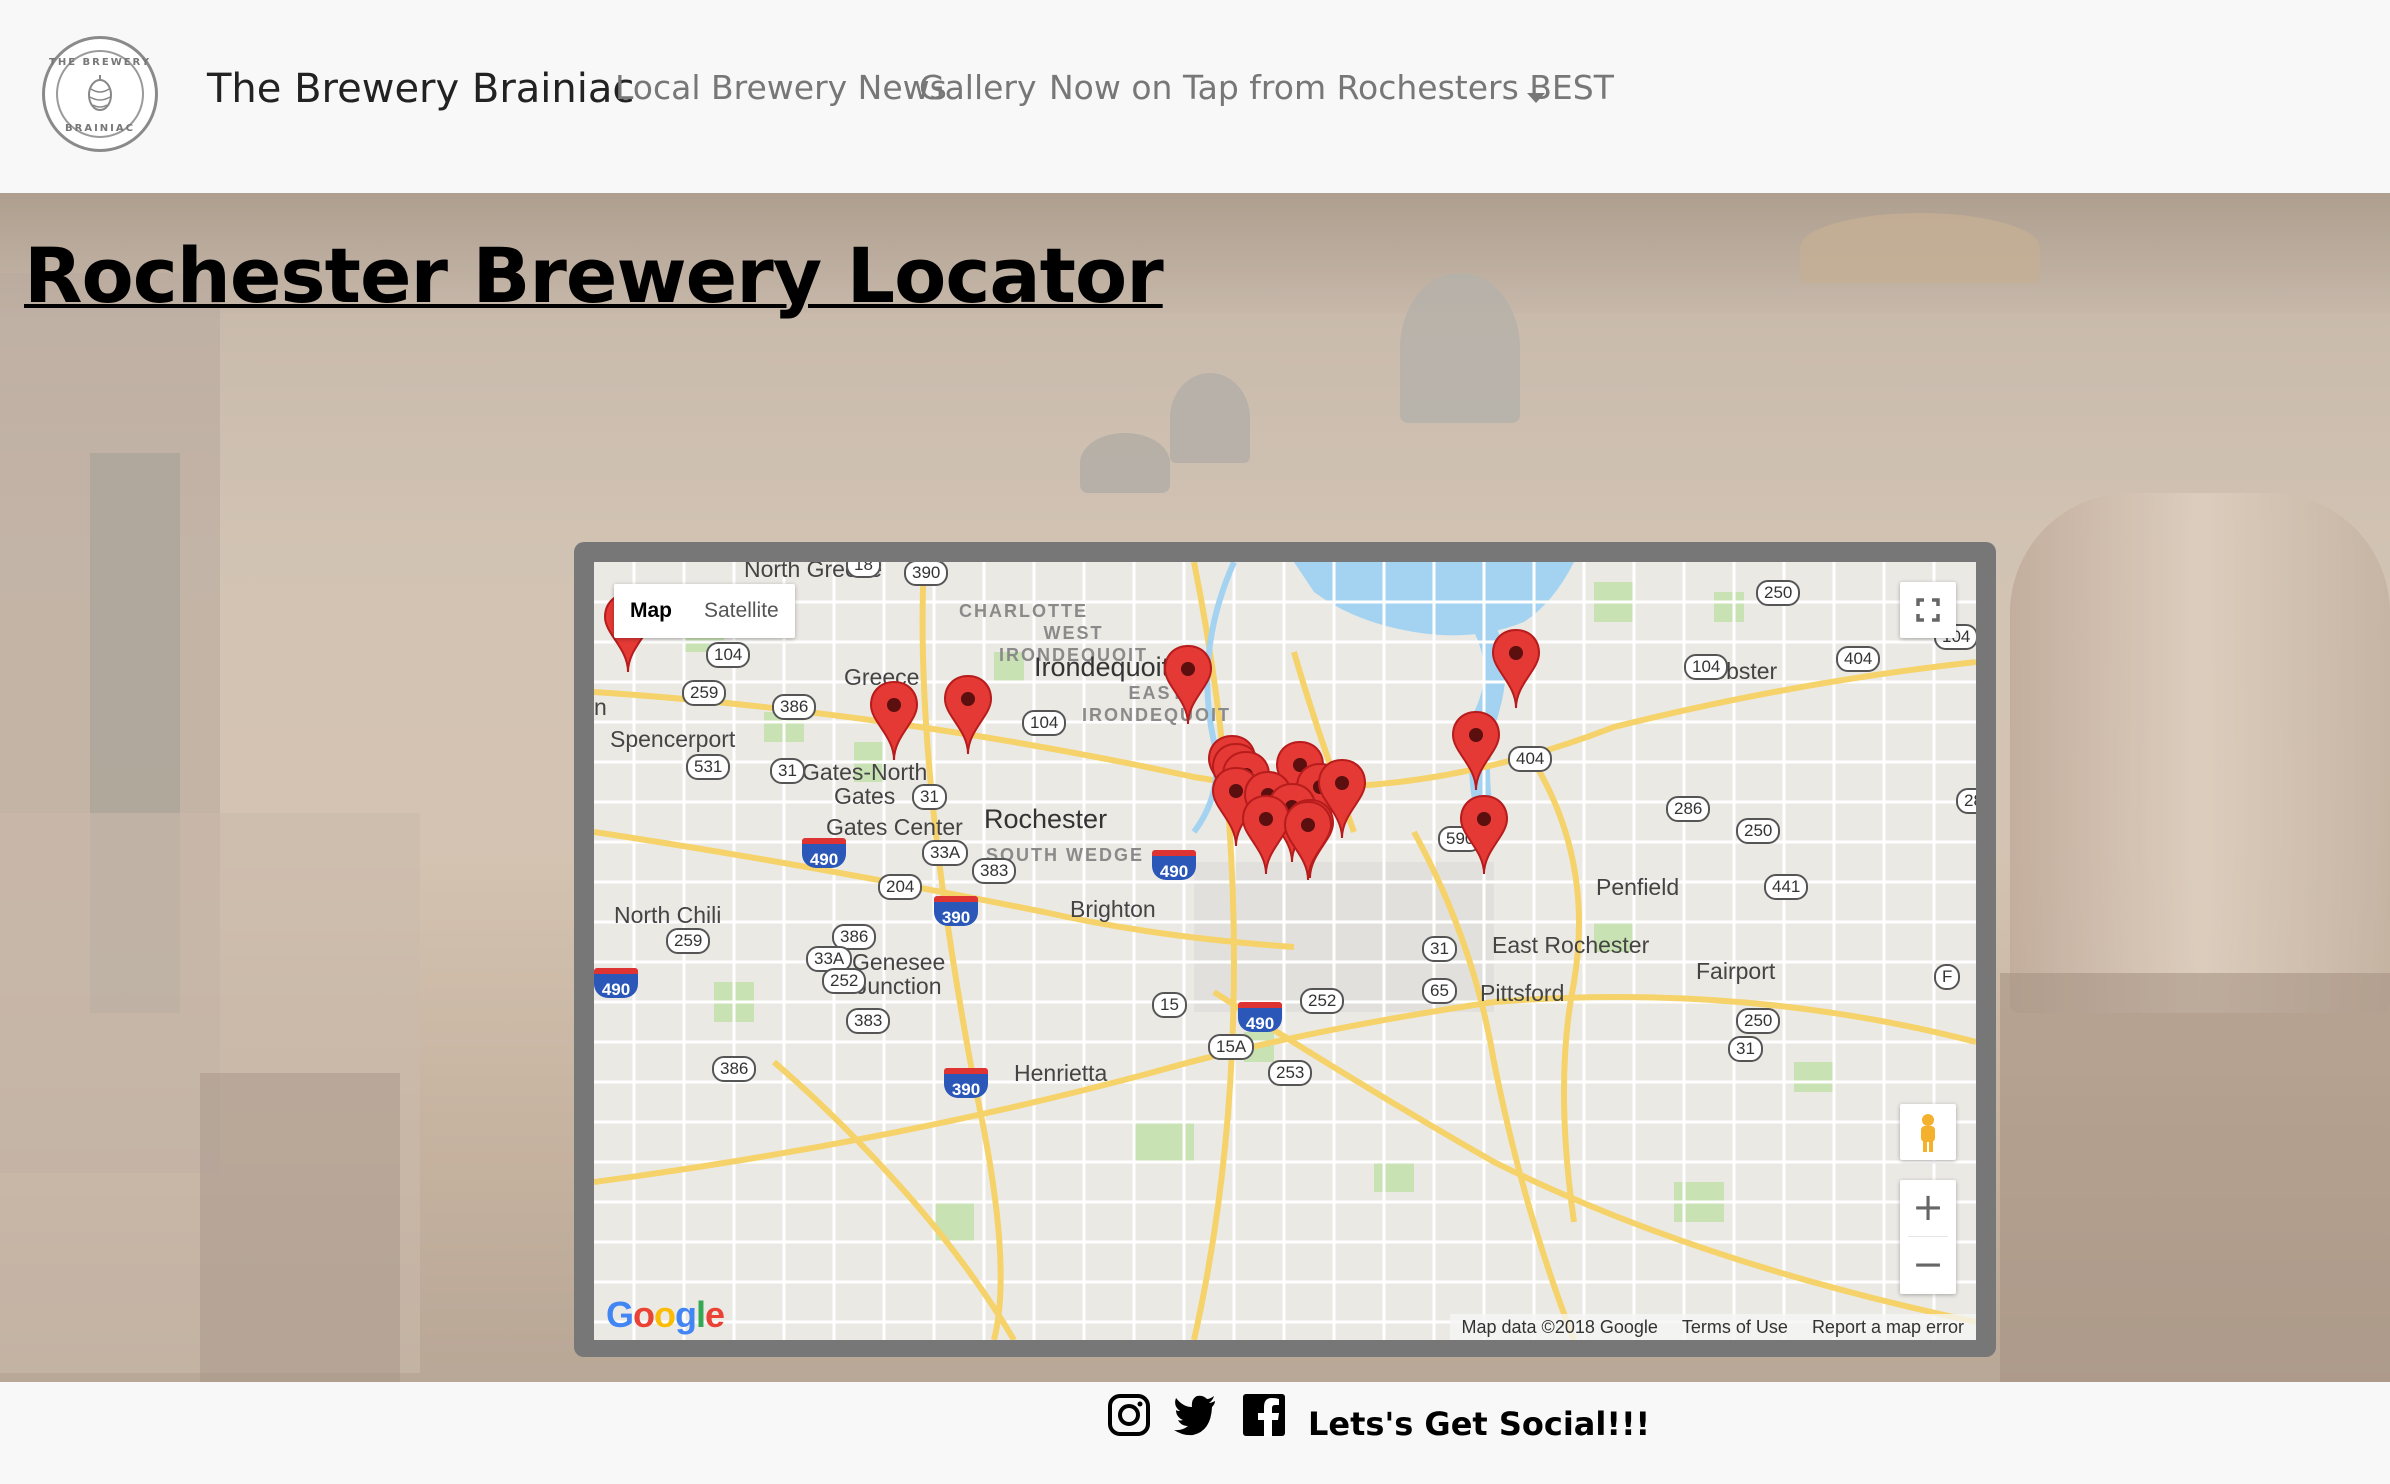 This screenshot has height=1484, width=2390. Describe the element at coordinates (1479, 1424) in the screenshot. I see `social-text: Lets's Get Social!!!` at that location.